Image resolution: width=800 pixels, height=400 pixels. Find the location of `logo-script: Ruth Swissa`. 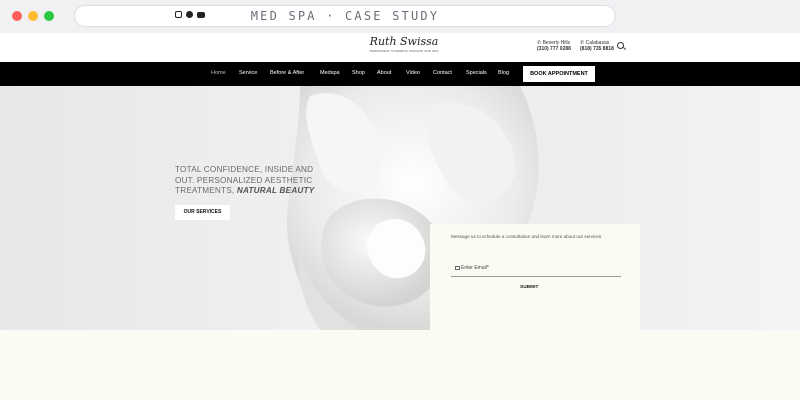

logo-script: Ruth Swissa is located at coordinates (404, 41).